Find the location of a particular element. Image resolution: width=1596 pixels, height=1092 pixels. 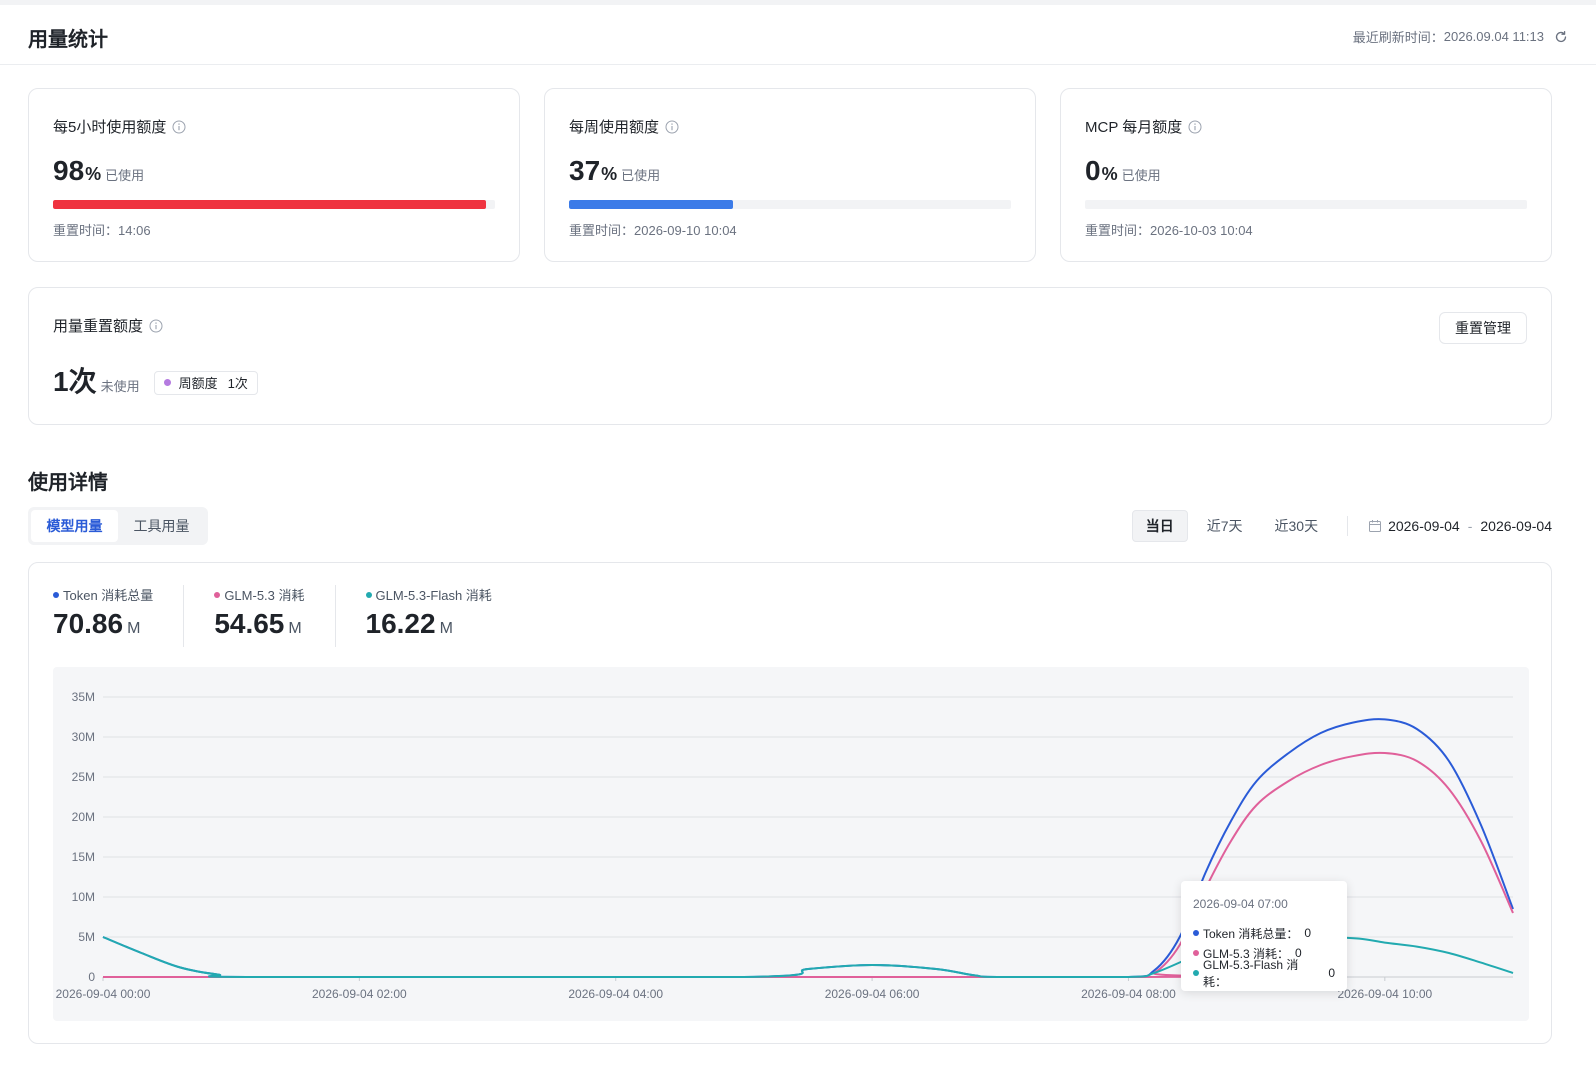

stat-label: GLM-5.3 消耗 is located at coordinates (264, 595).